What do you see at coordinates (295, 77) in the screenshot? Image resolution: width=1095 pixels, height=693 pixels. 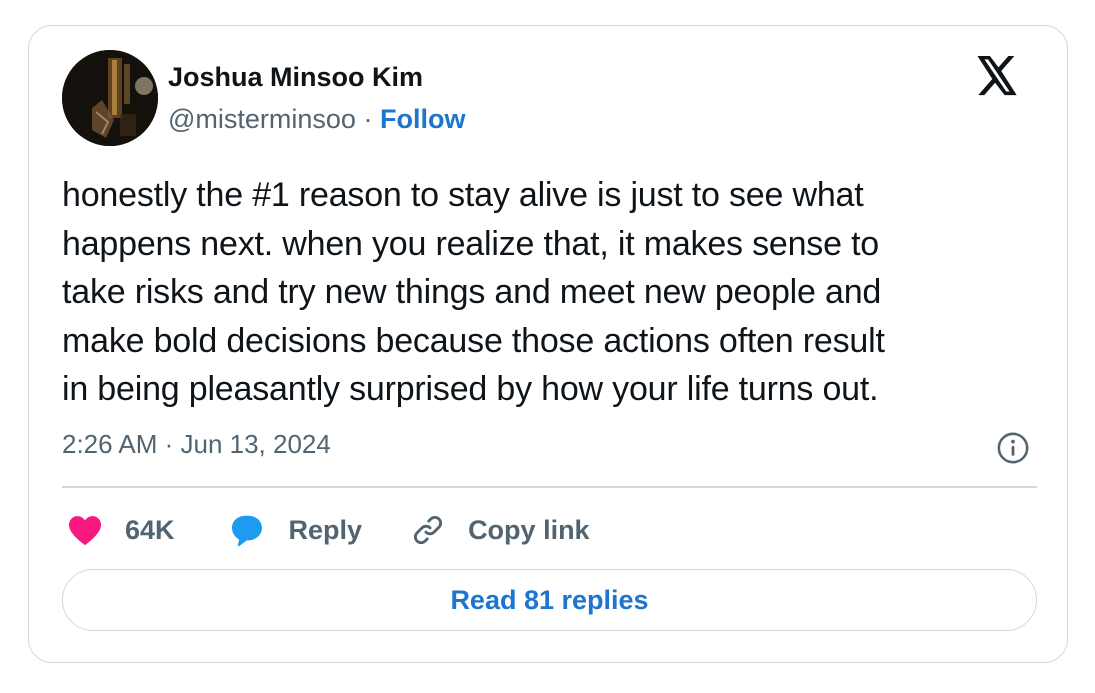 I see `author-name: Joshua Minsoo Kim` at bounding box center [295, 77].